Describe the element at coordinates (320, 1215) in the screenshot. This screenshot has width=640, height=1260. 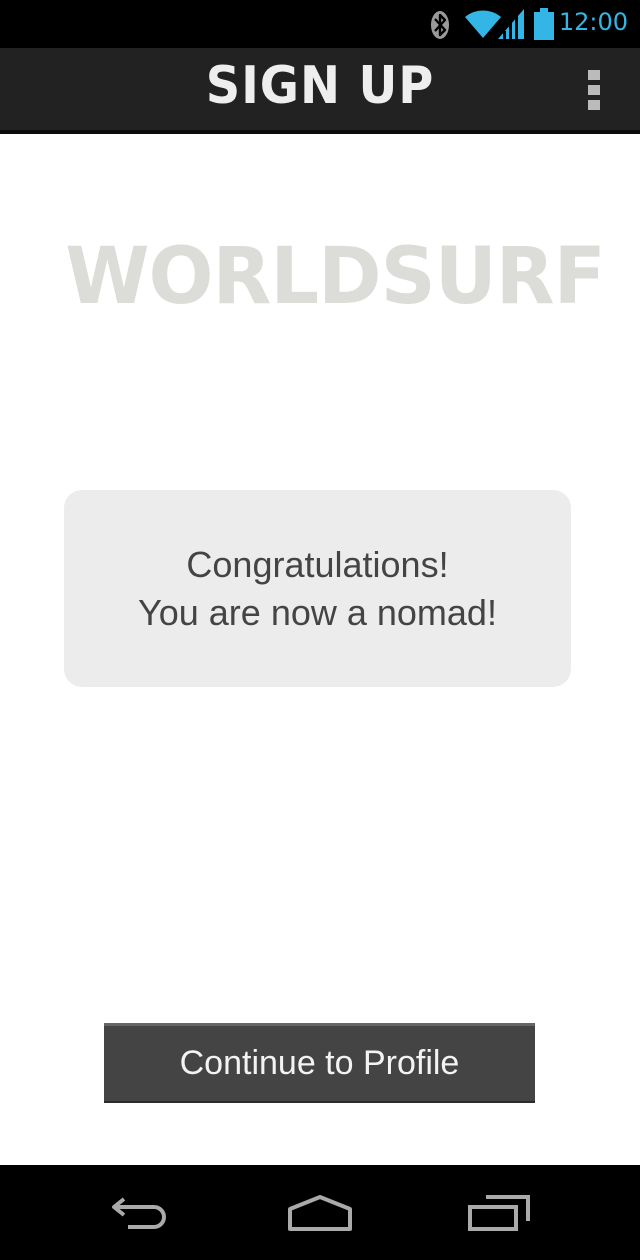
I see `home-icon` at that location.